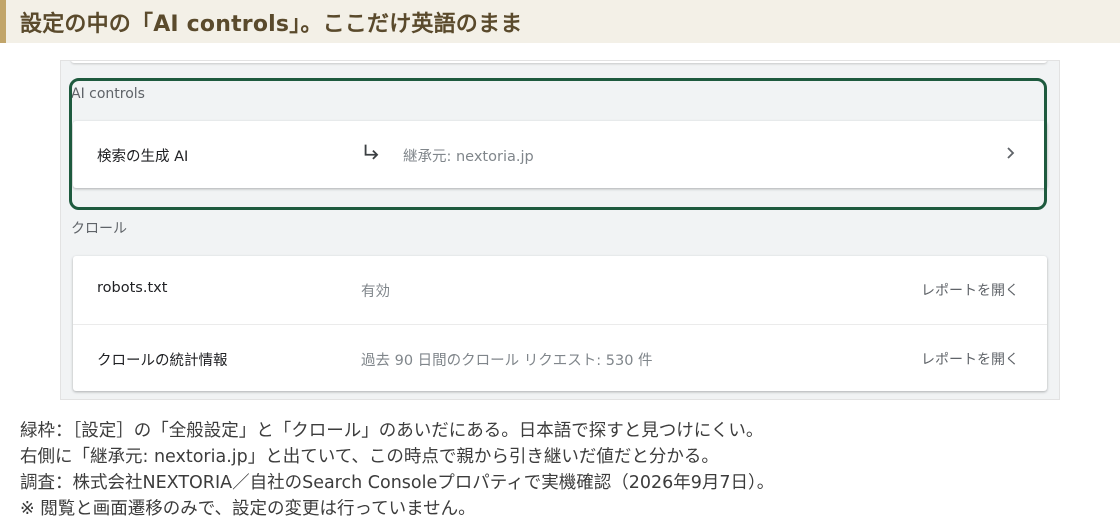  What do you see at coordinates (143, 157) in the screenshot?
I see `row-name: 検索の生成 AI` at bounding box center [143, 157].